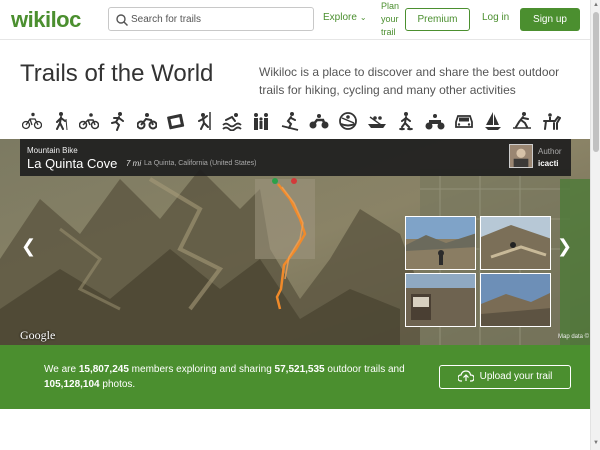 Image resolution: width=600 pixels, height=450 pixels. I want to click on stats-suffix: photos., so click(117, 384).